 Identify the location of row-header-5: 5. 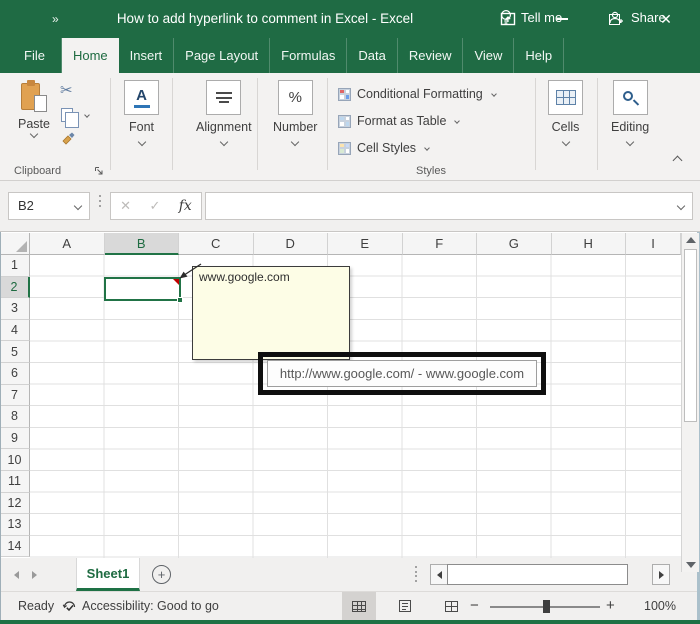
(15, 352).